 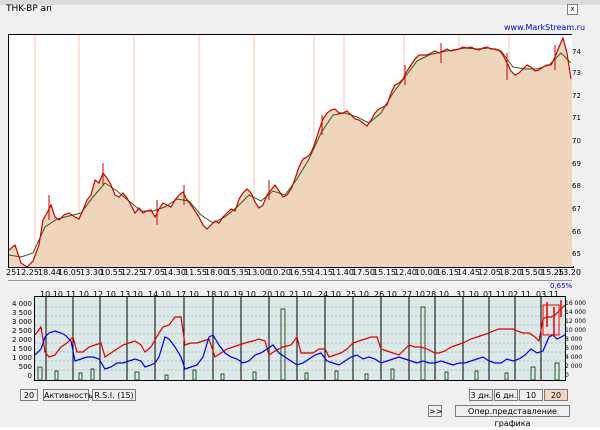 What do you see at coordinates (29, 395) in the screenshot?
I see `period-field: 20` at bounding box center [29, 395].